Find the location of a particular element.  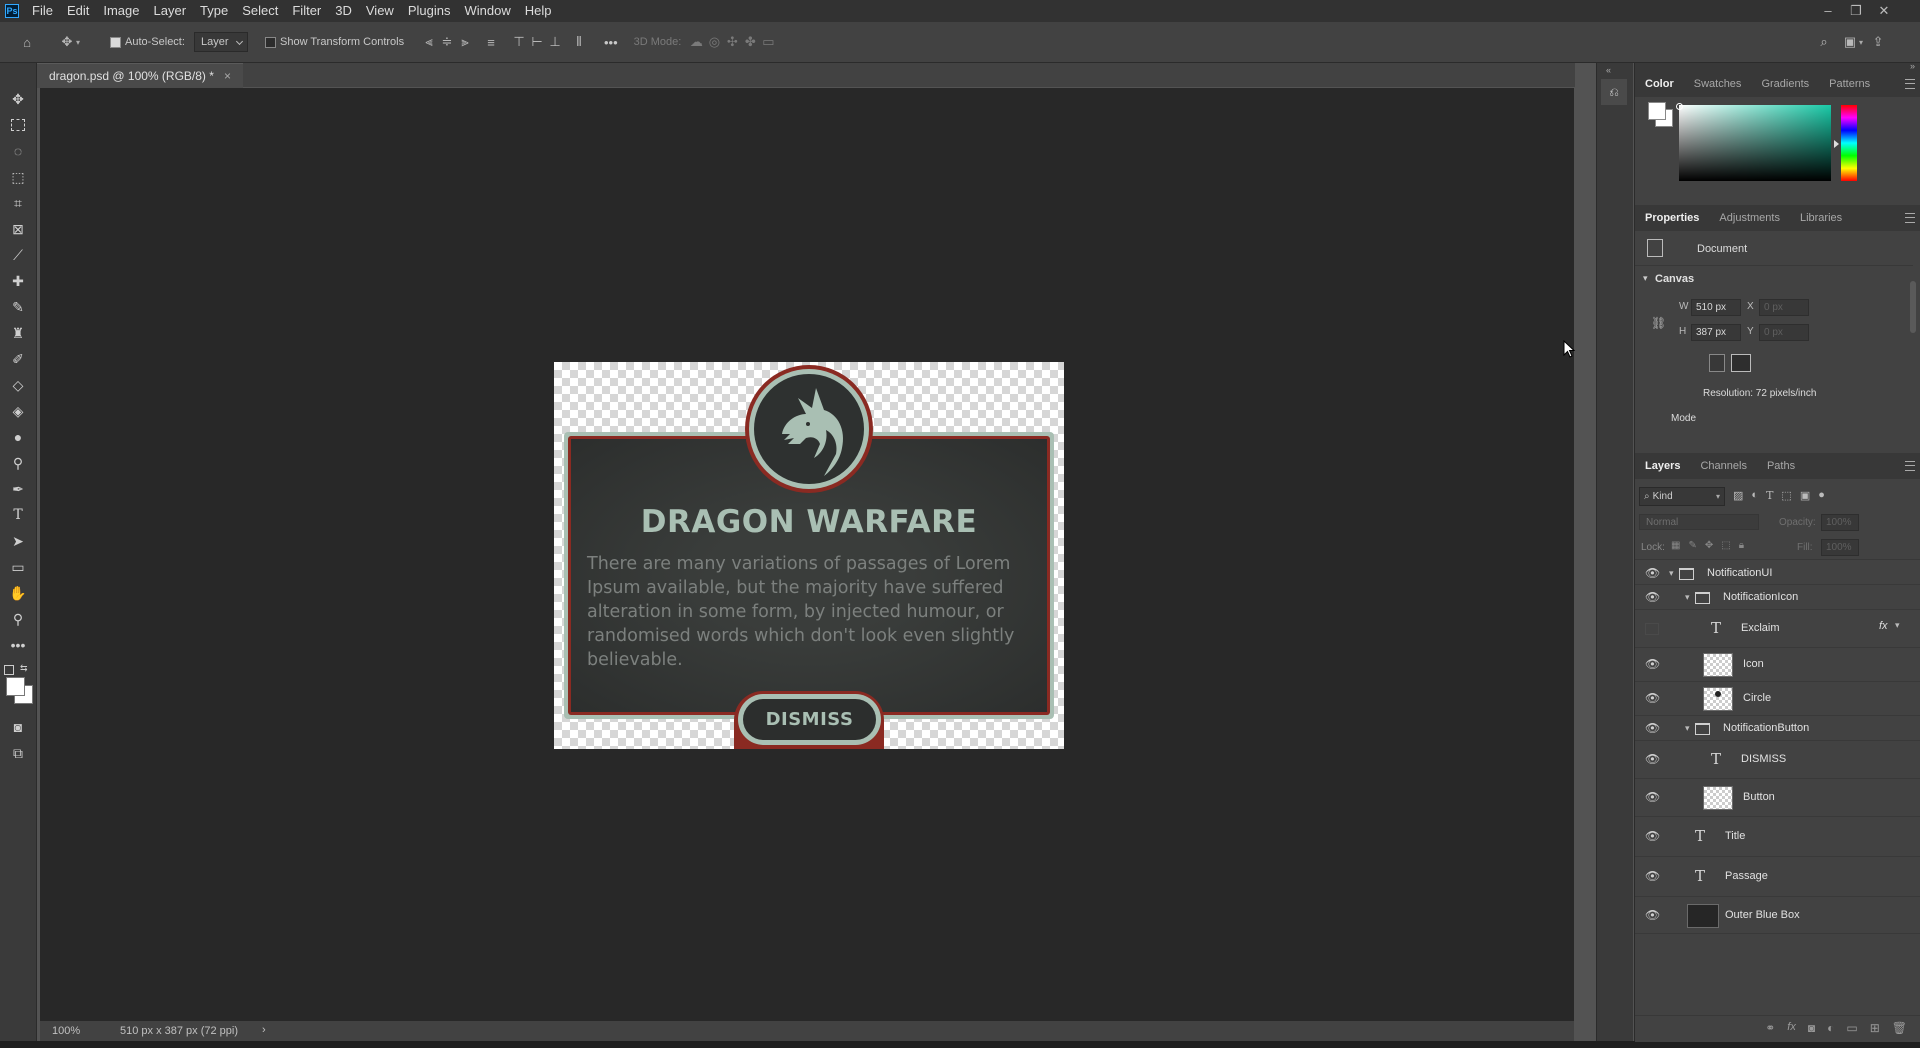

menu-plugins: Plugins is located at coordinates (429, 11).